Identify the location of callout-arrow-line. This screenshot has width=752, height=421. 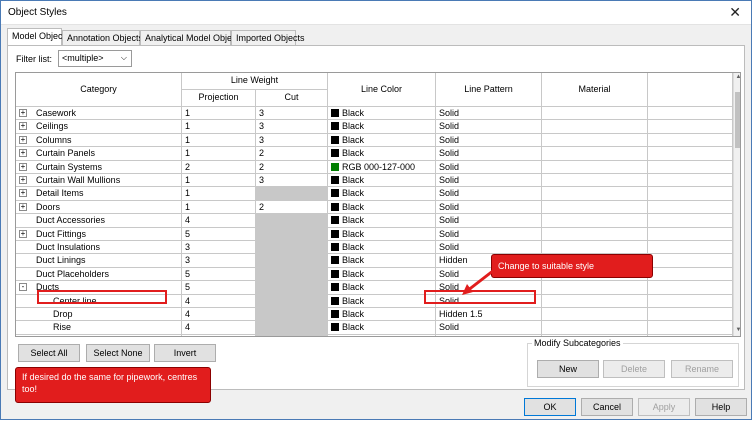
(482, 279).